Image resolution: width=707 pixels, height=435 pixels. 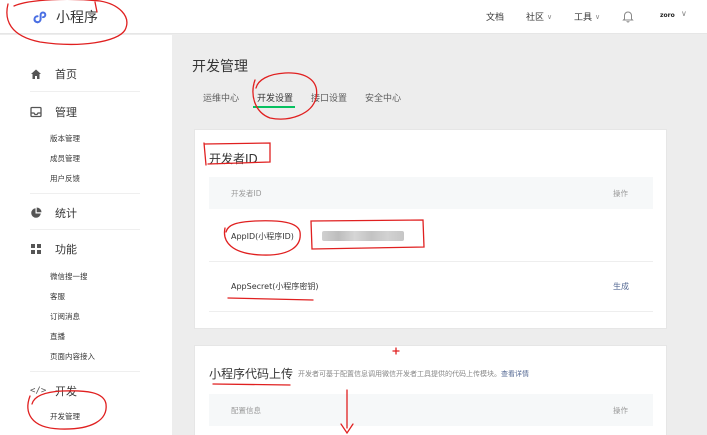 What do you see at coordinates (53, 213) in the screenshot?
I see `sidebar-item-stats: 统计` at bounding box center [53, 213].